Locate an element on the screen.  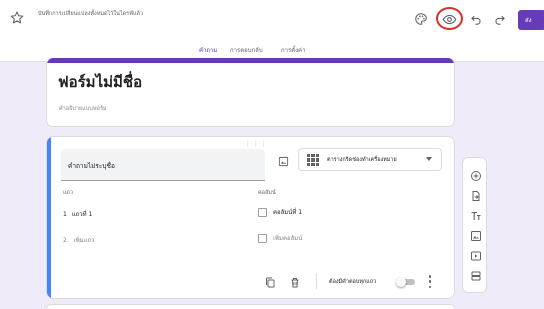
footer-divider is located at coordinates (316, 281).